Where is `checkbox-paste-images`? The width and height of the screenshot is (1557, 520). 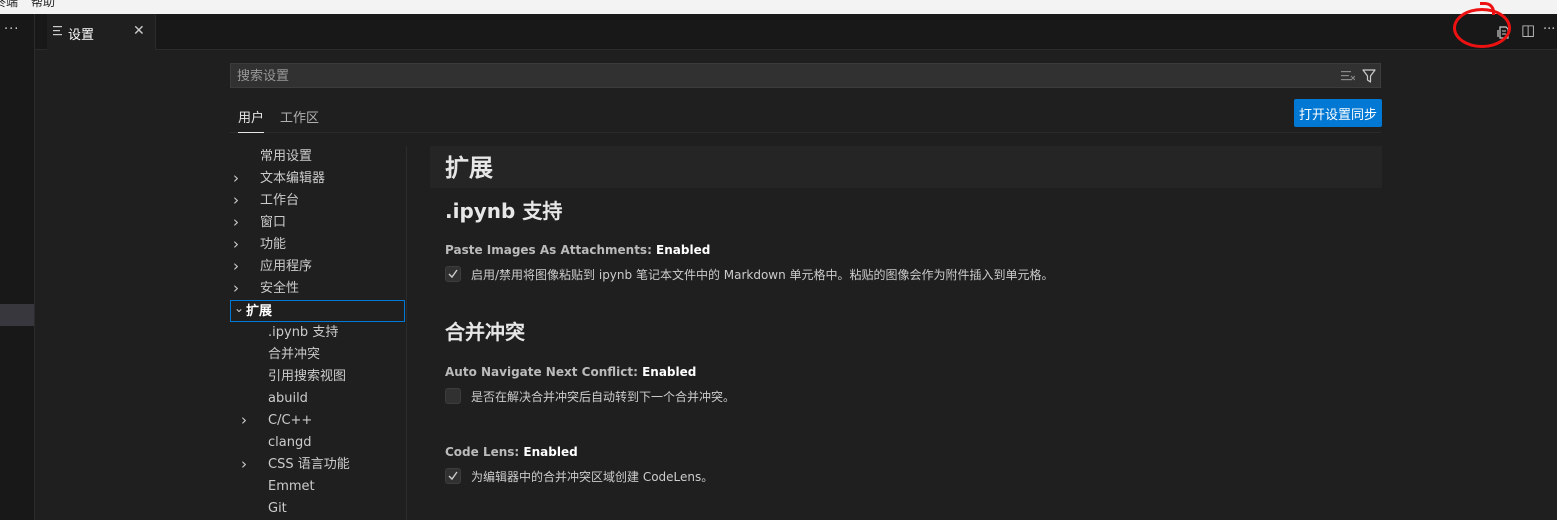
checkbox-paste-images is located at coordinates (453, 274).